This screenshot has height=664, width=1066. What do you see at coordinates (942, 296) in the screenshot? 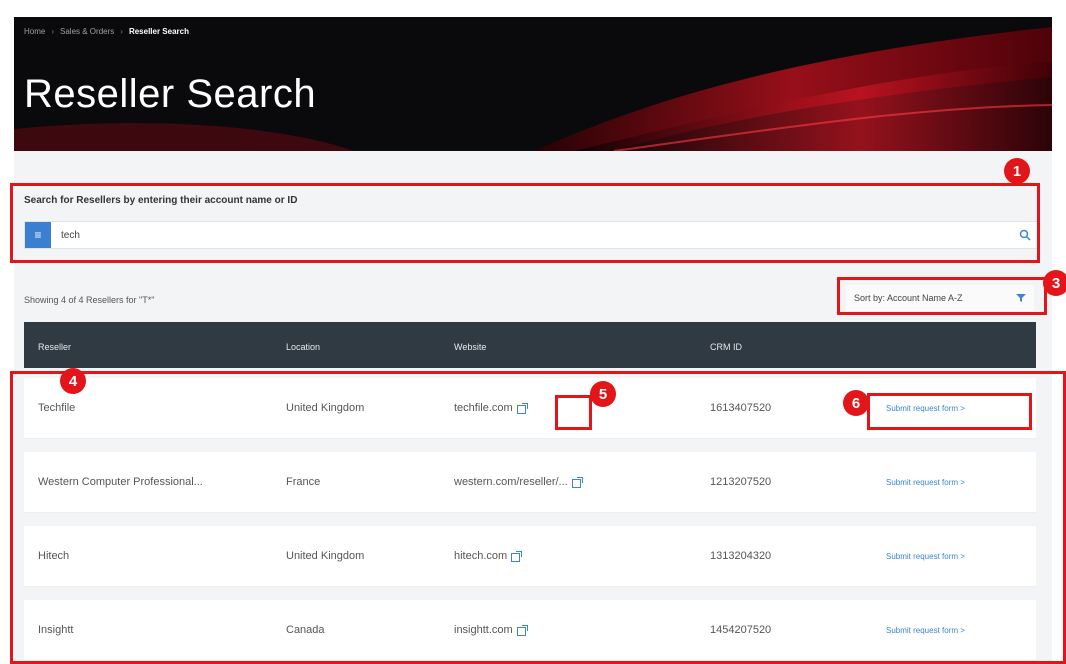
I see `annotation-box-sort` at bounding box center [942, 296].